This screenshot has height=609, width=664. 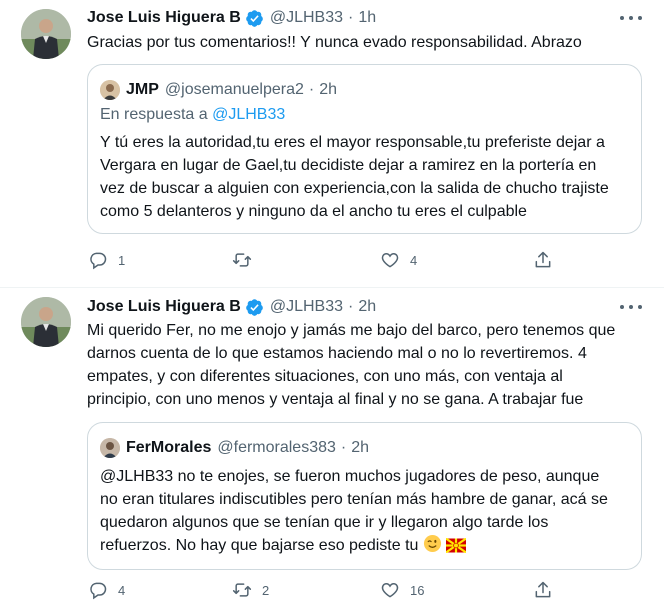 What do you see at coordinates (122, 590) in the screenshot?
I see `reply-count: 4` at bounding box center [122, 590].